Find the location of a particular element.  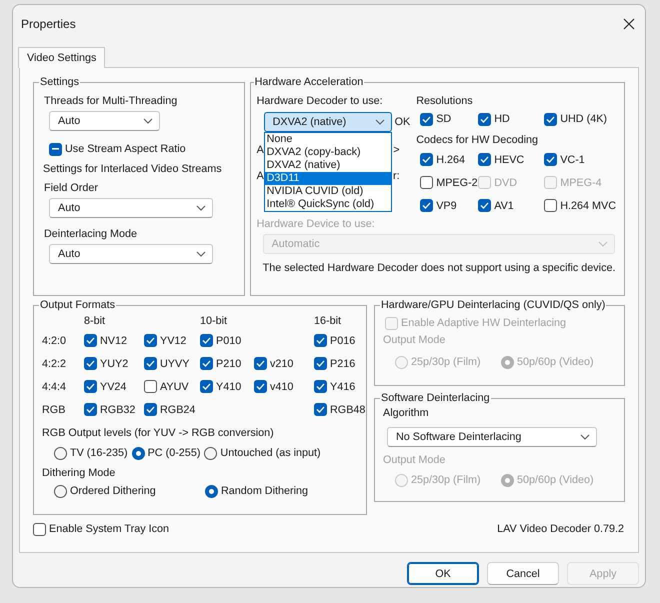

dropdown-option: NVIDIA CUVID (old) is located at coordinates (327, 191).